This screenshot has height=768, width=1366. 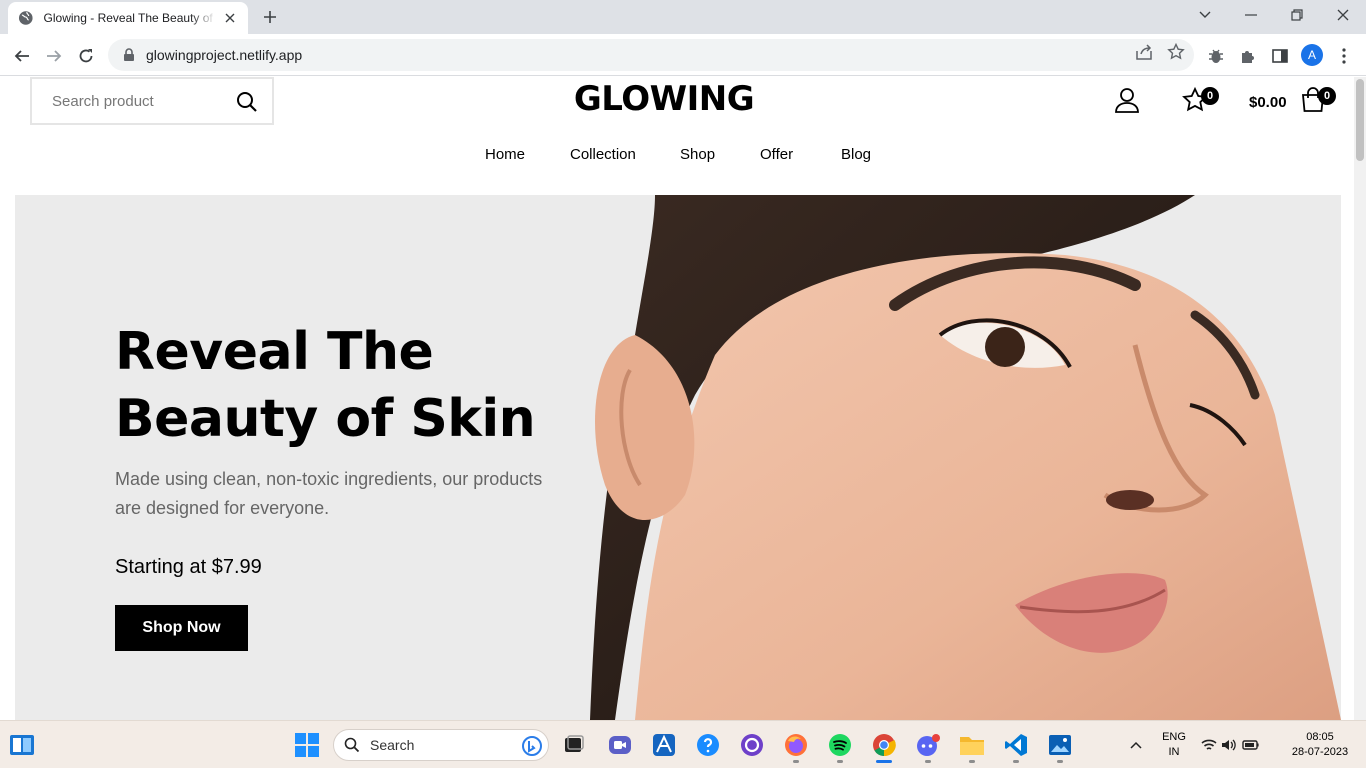 I want to click on chevron-down-icon, so click(x=1205, y=14).